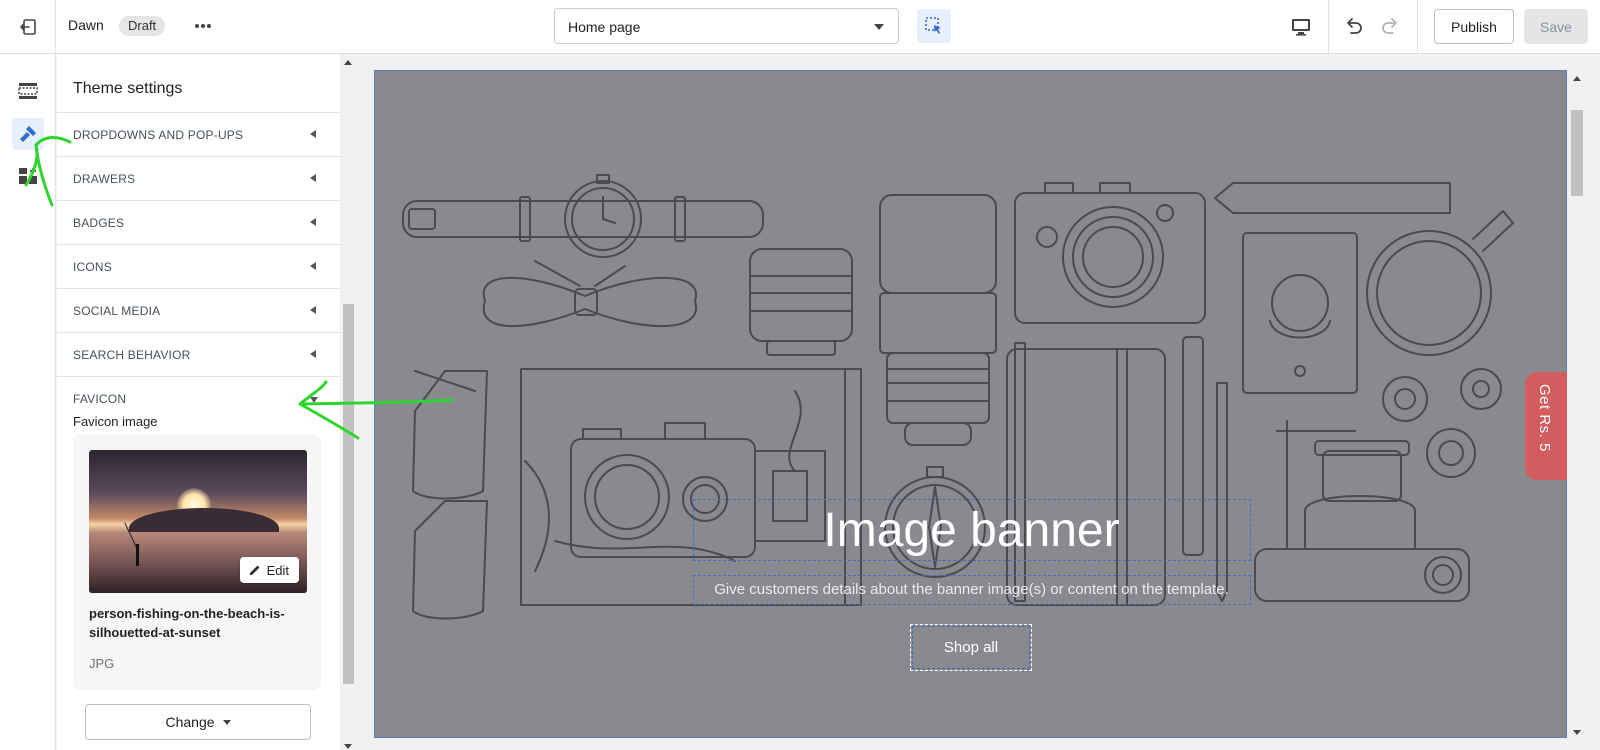 The height and width of the screenshot is (750, 1600). What do you see at coordinates (132, 355) in the screenshot?
I see `section-label: SEARCH BEHAVIOR` at bounding box center [132, 355].